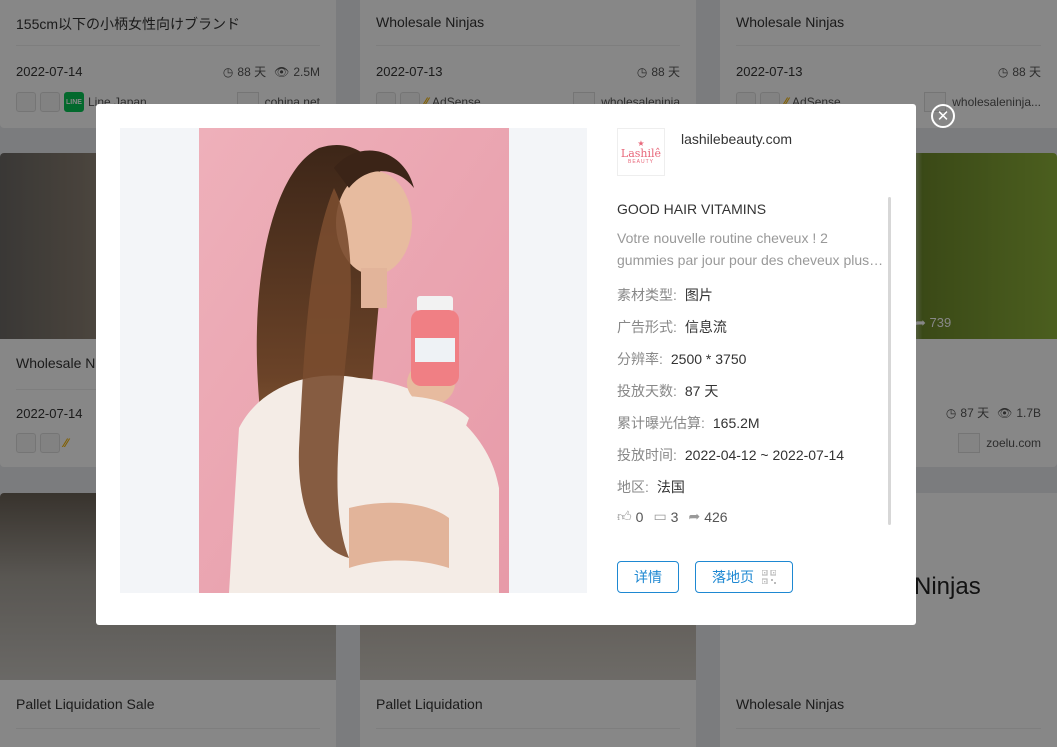 Image resolution: width=1057 pixels, height=747 pixels. I want to click on field-ad-format: 广告形式: 信息流, so click(672, 327).